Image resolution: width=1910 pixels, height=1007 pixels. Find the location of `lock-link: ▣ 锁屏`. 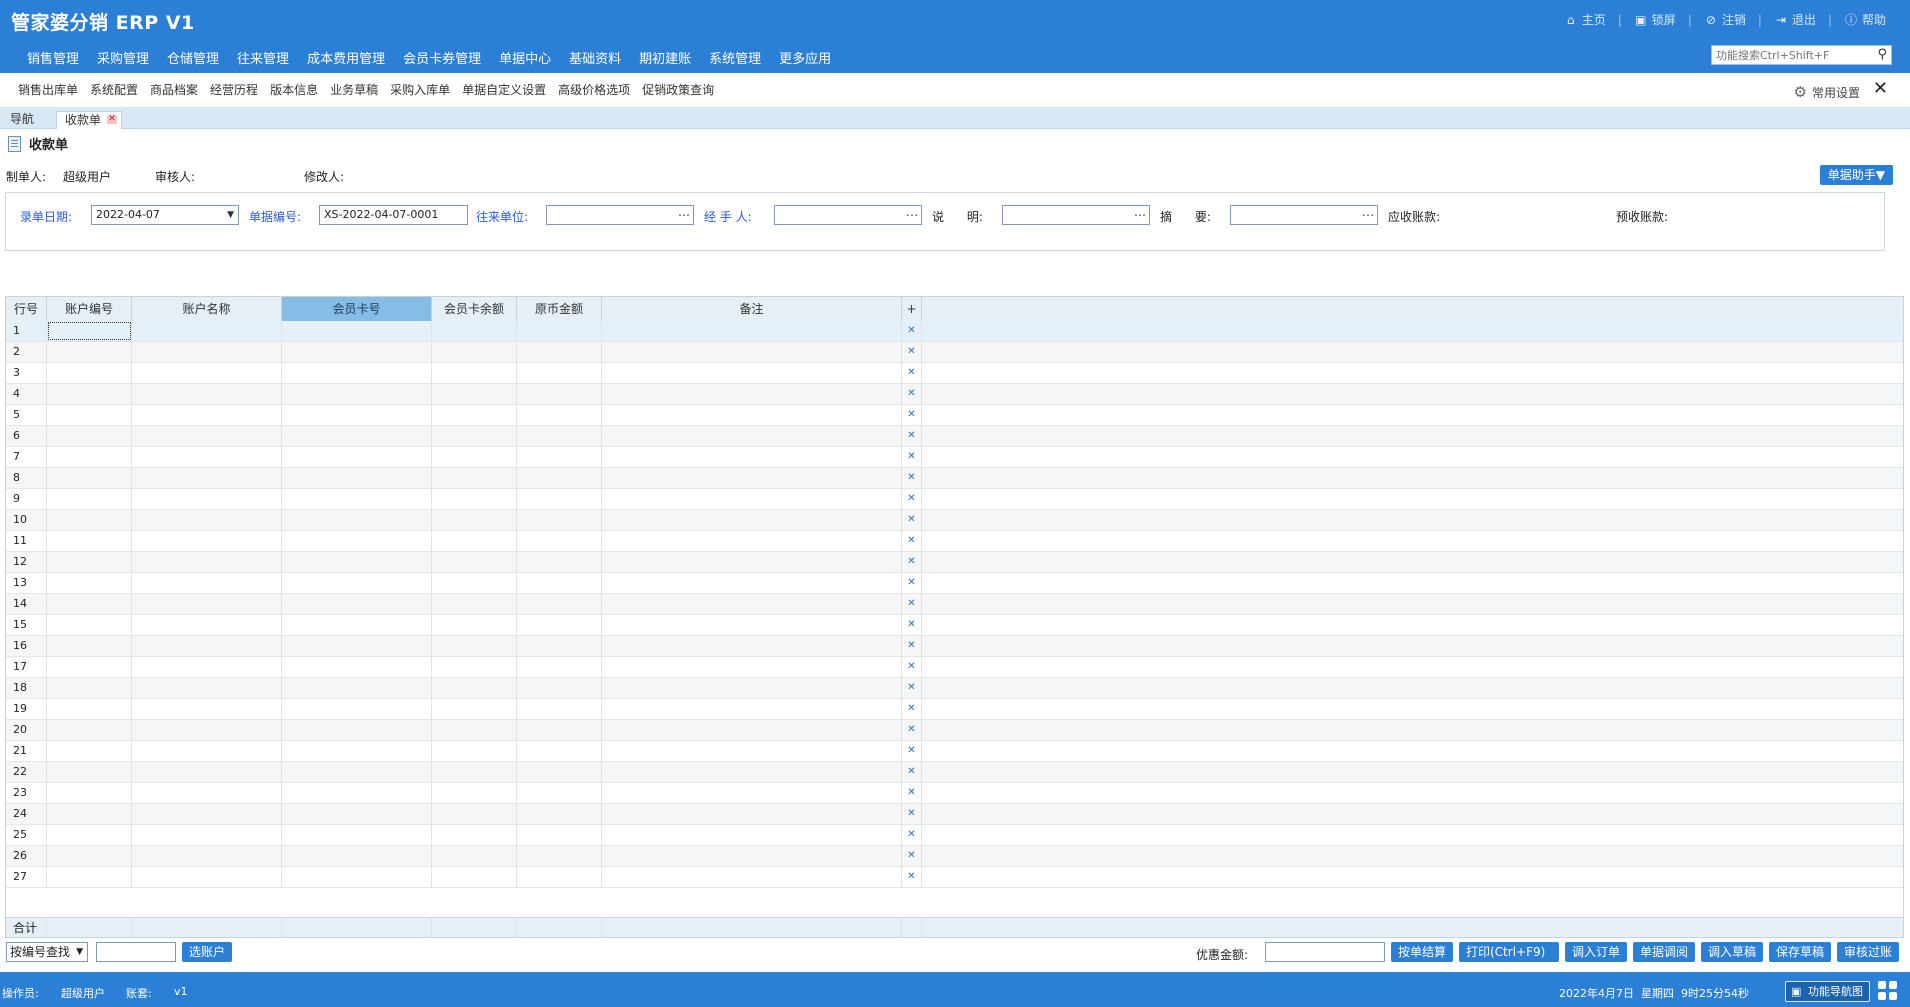

lock-link: ▣ 锁屏 is located at coordinates (1655, 19).